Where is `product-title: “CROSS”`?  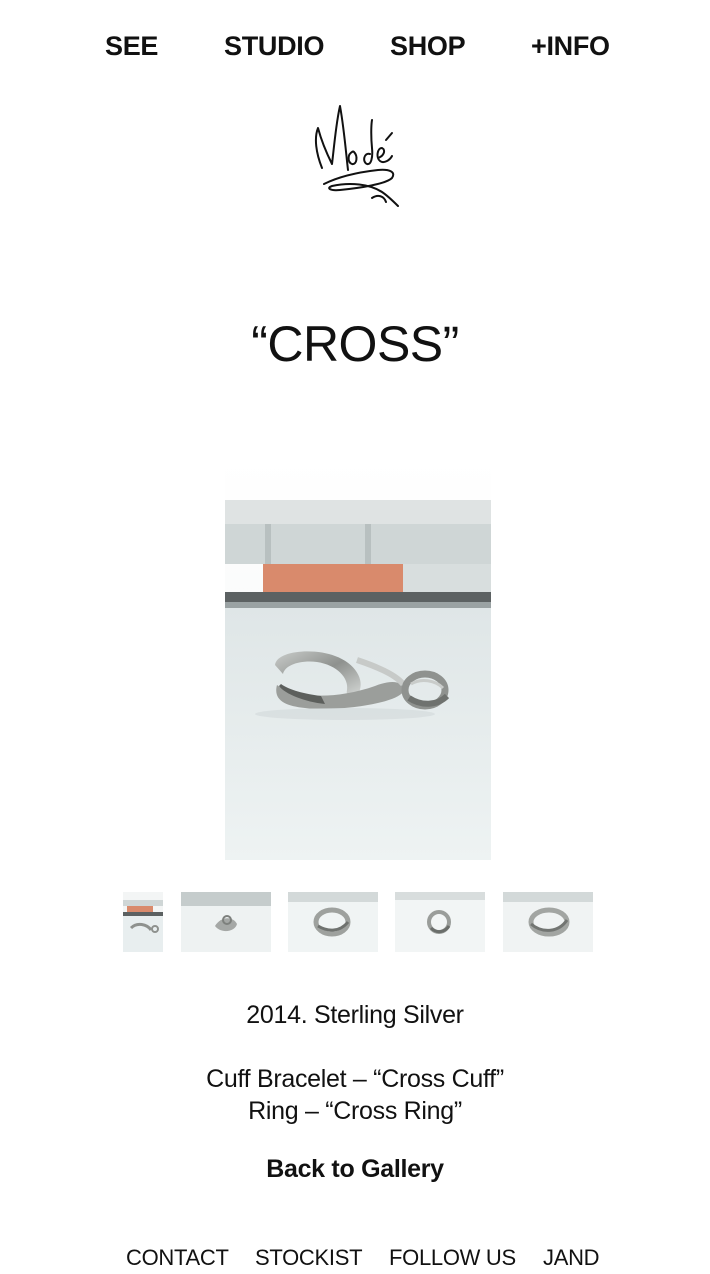
product-title: “CROSS” is located at coordinates (355, 344).